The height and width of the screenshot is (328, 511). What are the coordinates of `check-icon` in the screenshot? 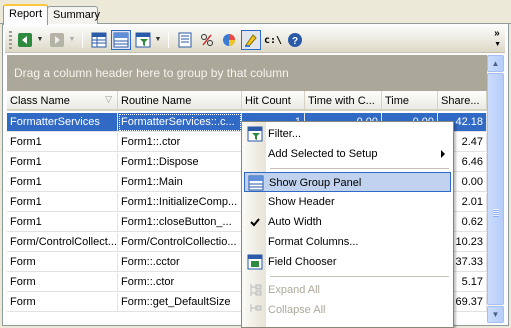 It's located at (255, 222).